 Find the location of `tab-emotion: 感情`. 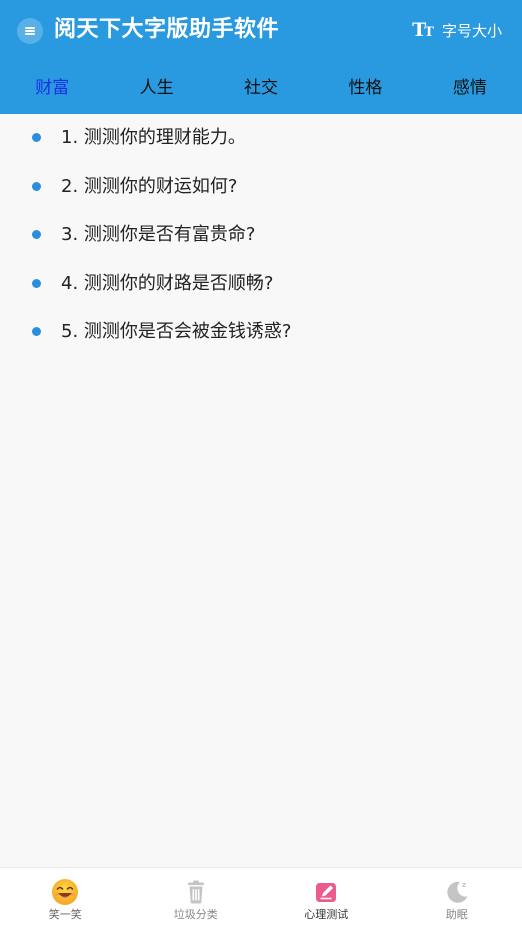

tab-emotion: 感情 is located at coordinates (470, 88).